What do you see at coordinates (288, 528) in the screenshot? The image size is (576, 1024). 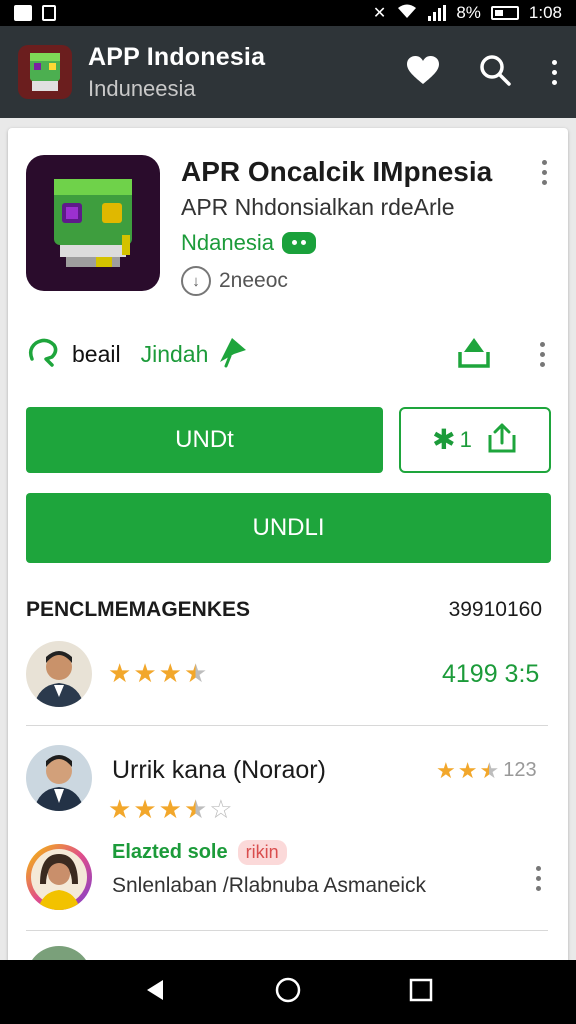 I see `open-button: UNDLI` at bounding box center [288, 528].